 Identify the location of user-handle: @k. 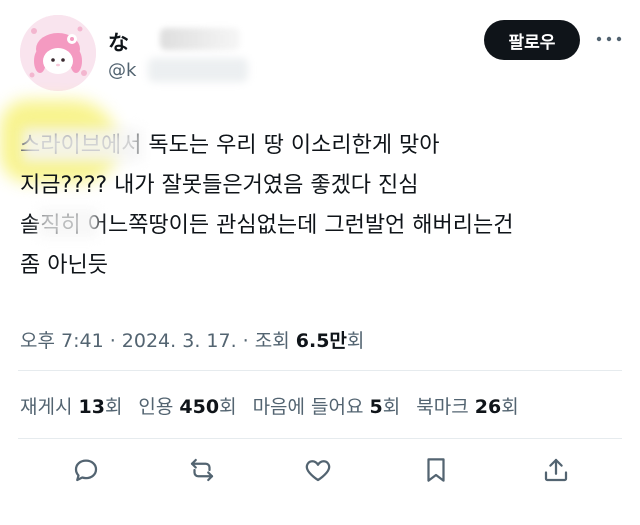
(122, 70).